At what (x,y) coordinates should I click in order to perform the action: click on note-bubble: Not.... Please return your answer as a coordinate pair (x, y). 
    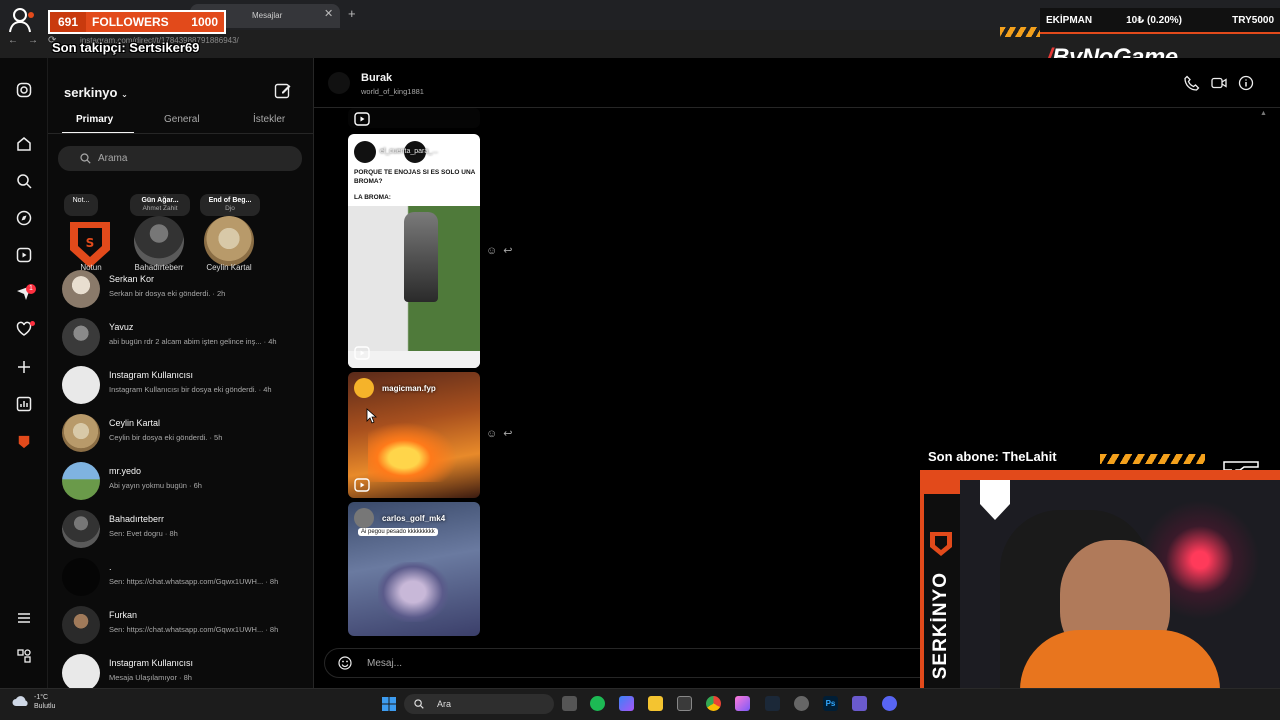
    Looking at the image, I should click on (81, 205).